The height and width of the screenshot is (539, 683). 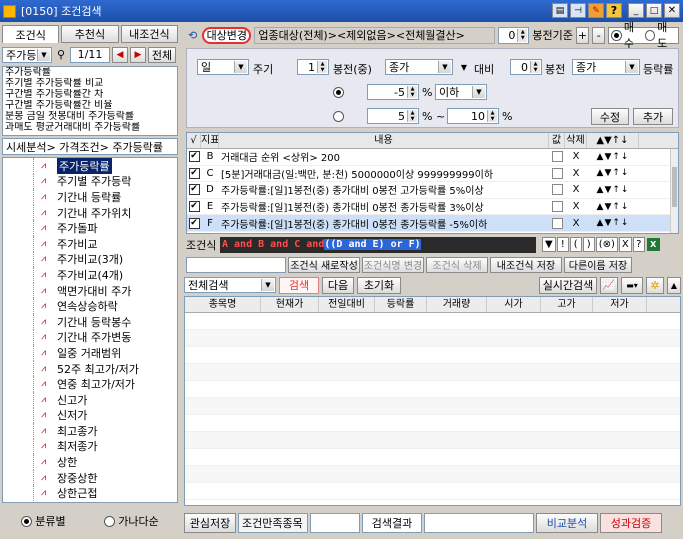 What do you see at coordinates (90, 477) in the screenshot?
I see `tree-item: ⩘ 장중상한` at bounding box center [90, 477].